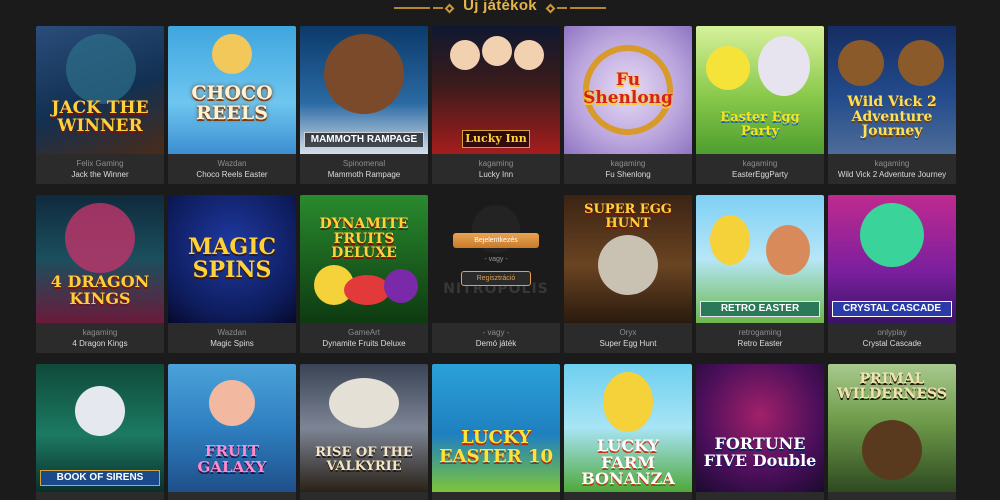  What do you see at coordinates (760, 174) in the screenshot?
I see `game-name: EasterEggParty` at bounding box center [760, 174].